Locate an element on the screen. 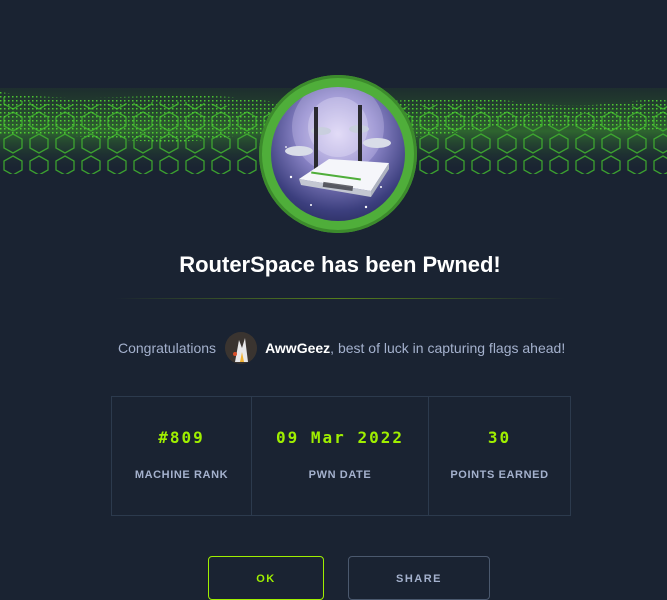 Image resolution: width=667 pixels, height=600 pixels. congrats-suffix: , best of luck in capturing flags ahead! is located at coordinates (448, 348).